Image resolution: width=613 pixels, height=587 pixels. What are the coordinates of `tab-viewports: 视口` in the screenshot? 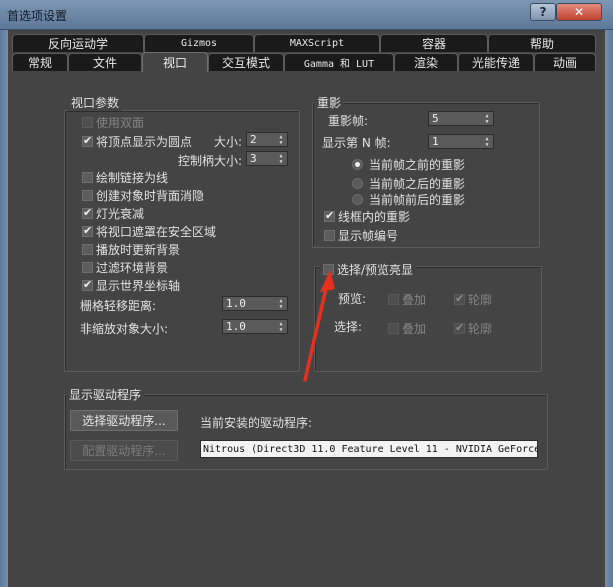 It's located at (175, 62).